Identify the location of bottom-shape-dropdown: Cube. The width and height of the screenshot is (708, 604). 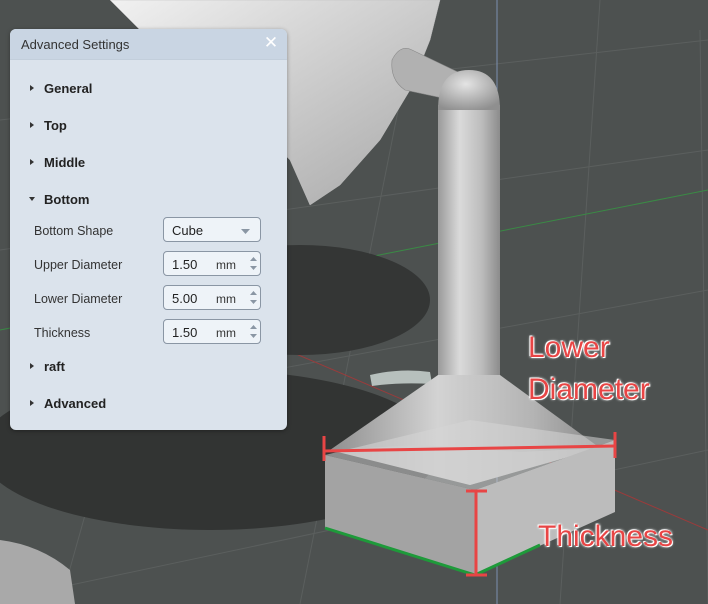
(212, 229).